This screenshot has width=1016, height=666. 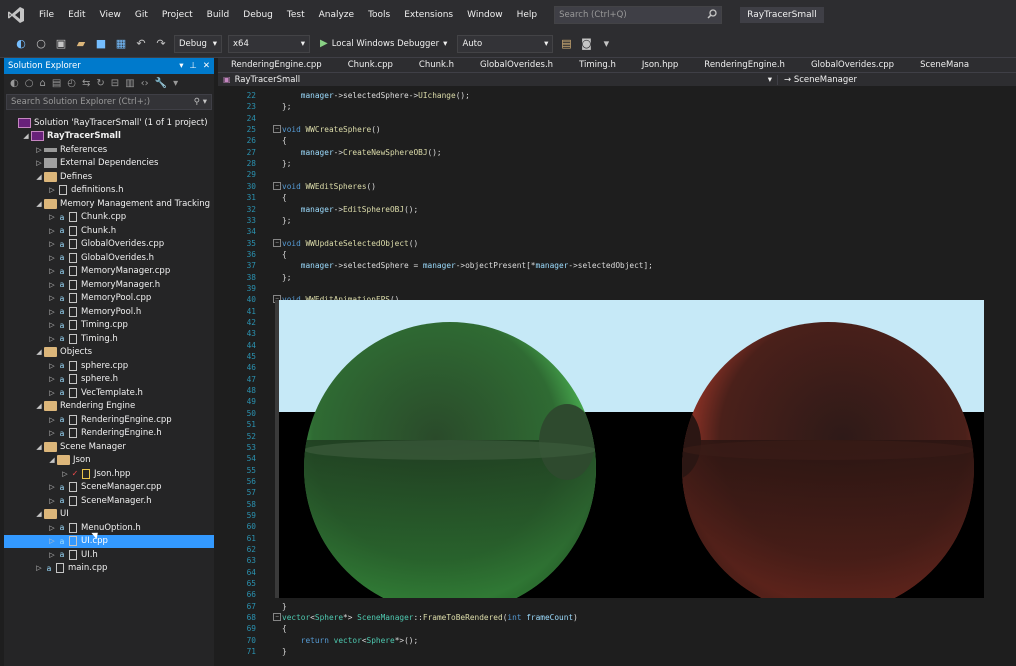 I want to click on pending-changes-icon: ◴, so click(x=71, y=83).